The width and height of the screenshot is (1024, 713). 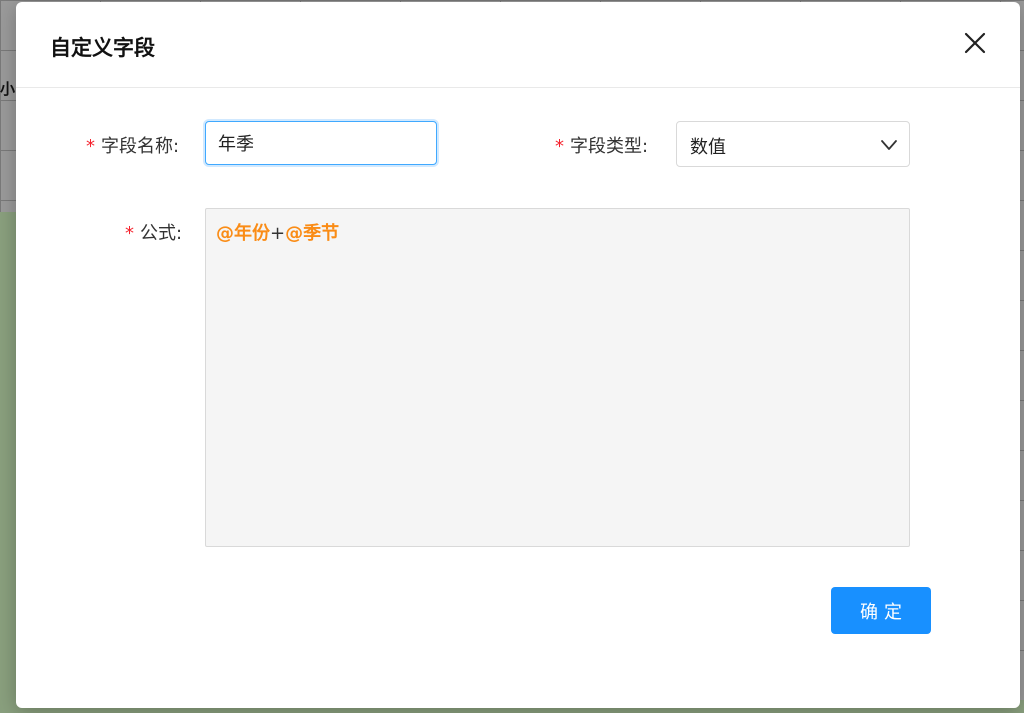 I want to click on field-type-label-text: 字段类型:, so click(x=609, y=146).